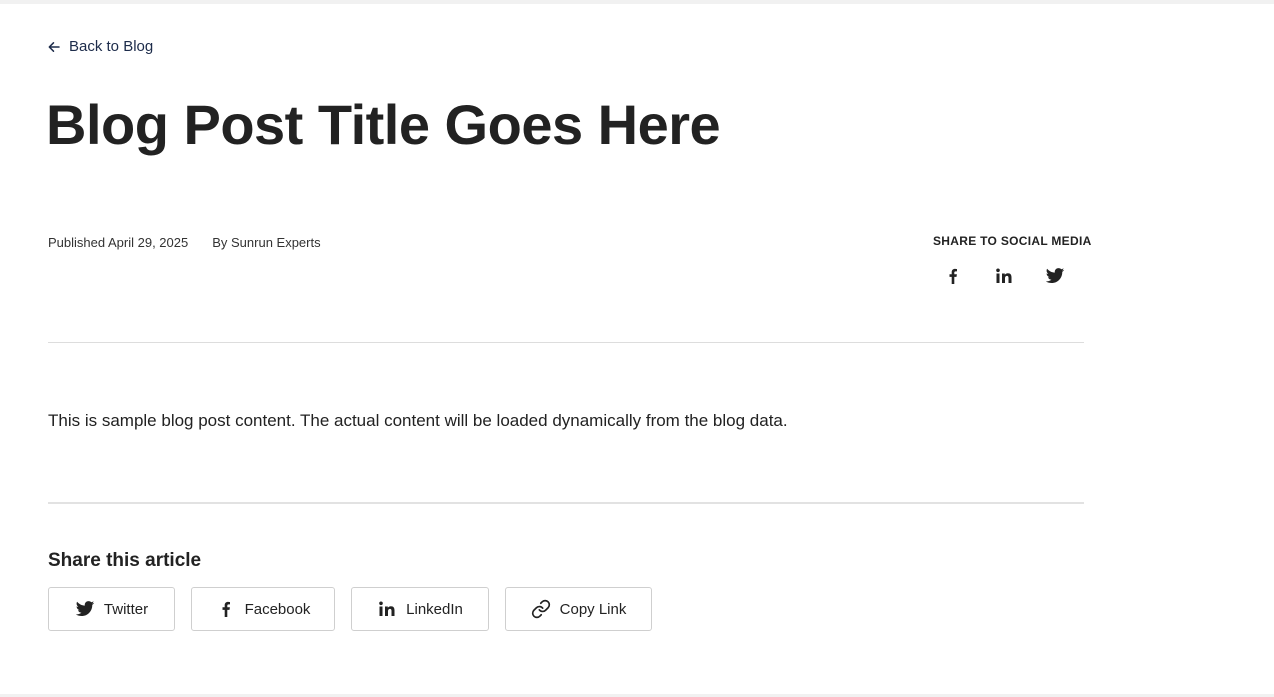  What do you see at coordinates (1012, 241) in the screenshot?
I see `share-to-social-media-label: SHARE TO SOCIAL MEDIA` at bounding box center [1012, 241].